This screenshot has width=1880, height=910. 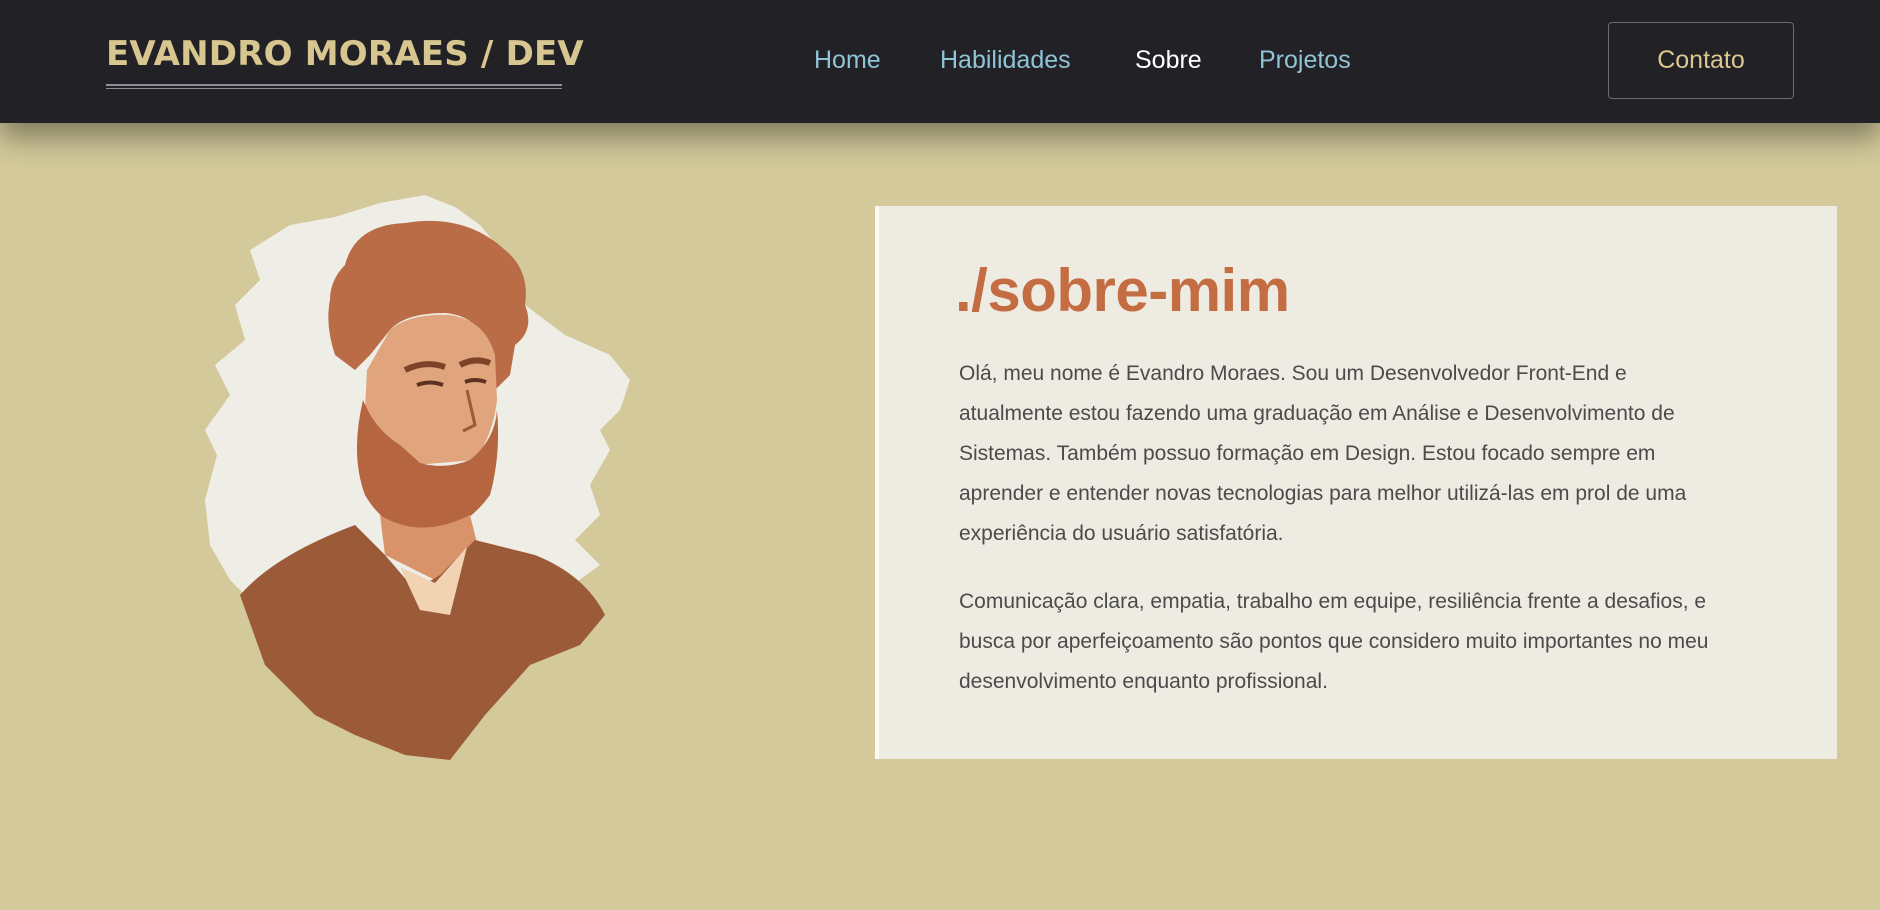 I want to click on nav-link-projetos: Projetos, so click(x=1305, y=60).